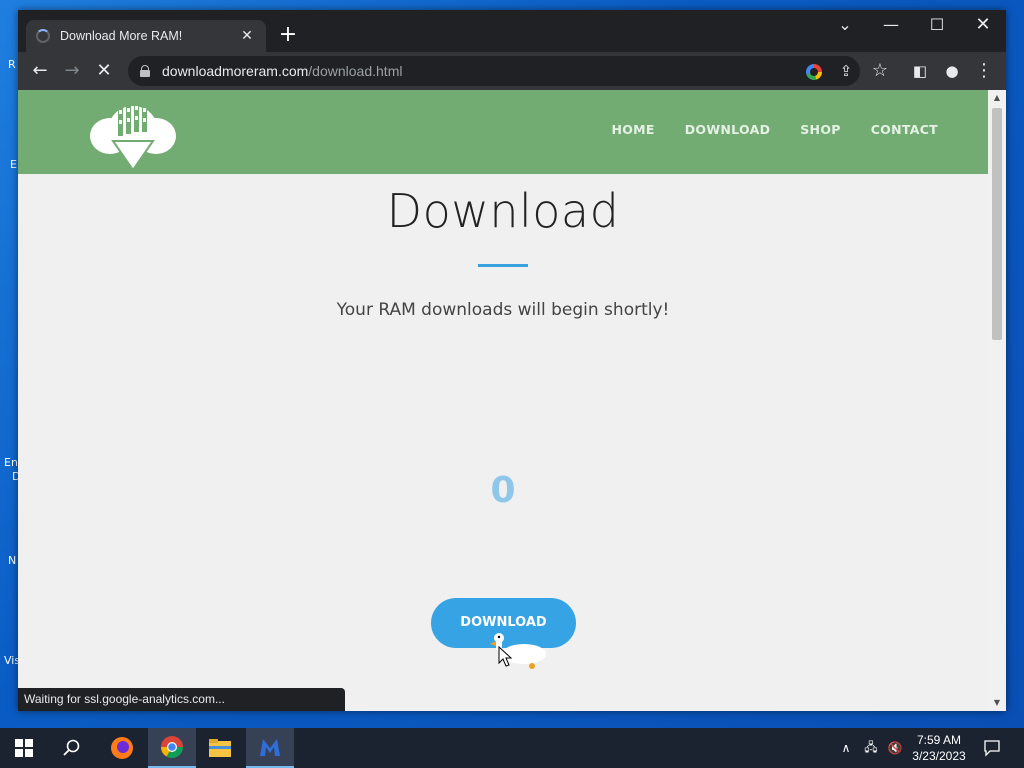  I want to click on title-divider, so click(503, 265).